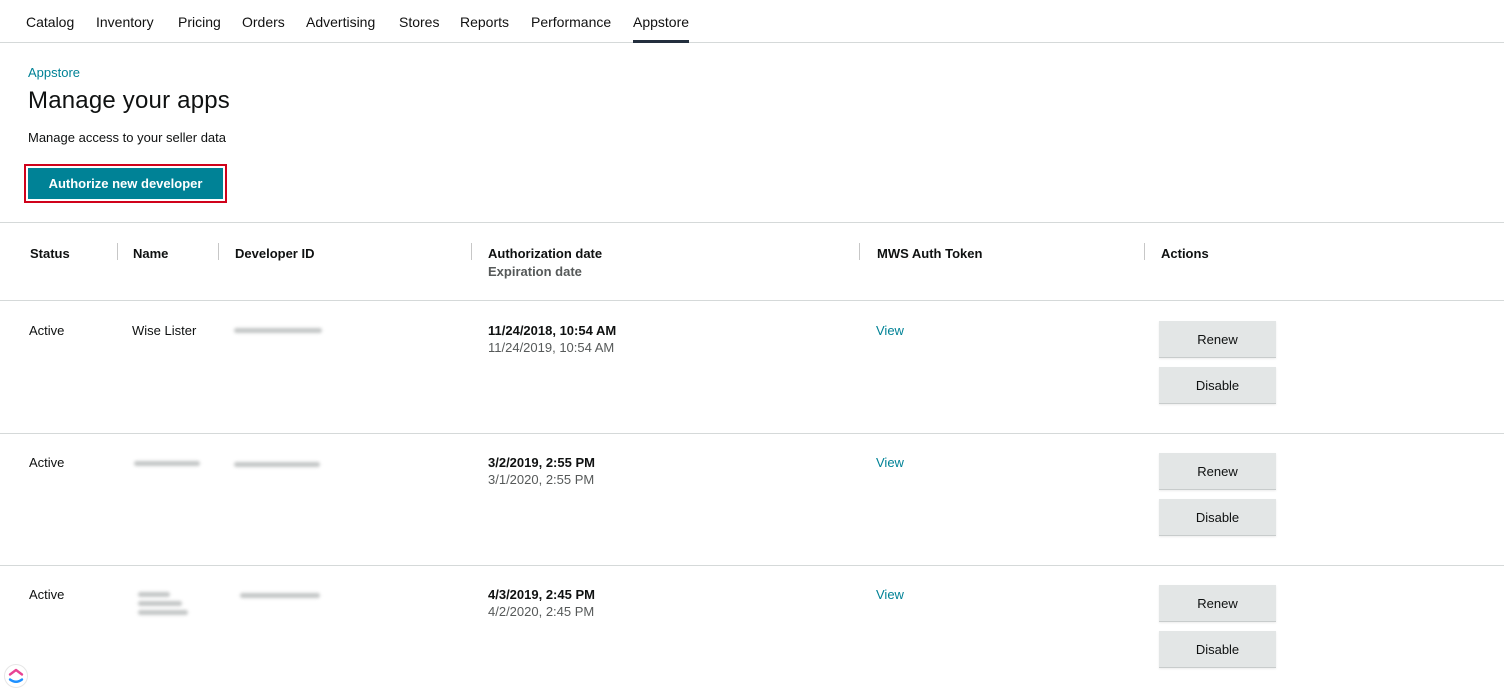 Image resolution: width=1504 pixels, height=690 pixels. What do you see at coordinates (571, 22) in the screenshot?
I see `nav-item-performance: Performance` at bounding box center [571, 22].